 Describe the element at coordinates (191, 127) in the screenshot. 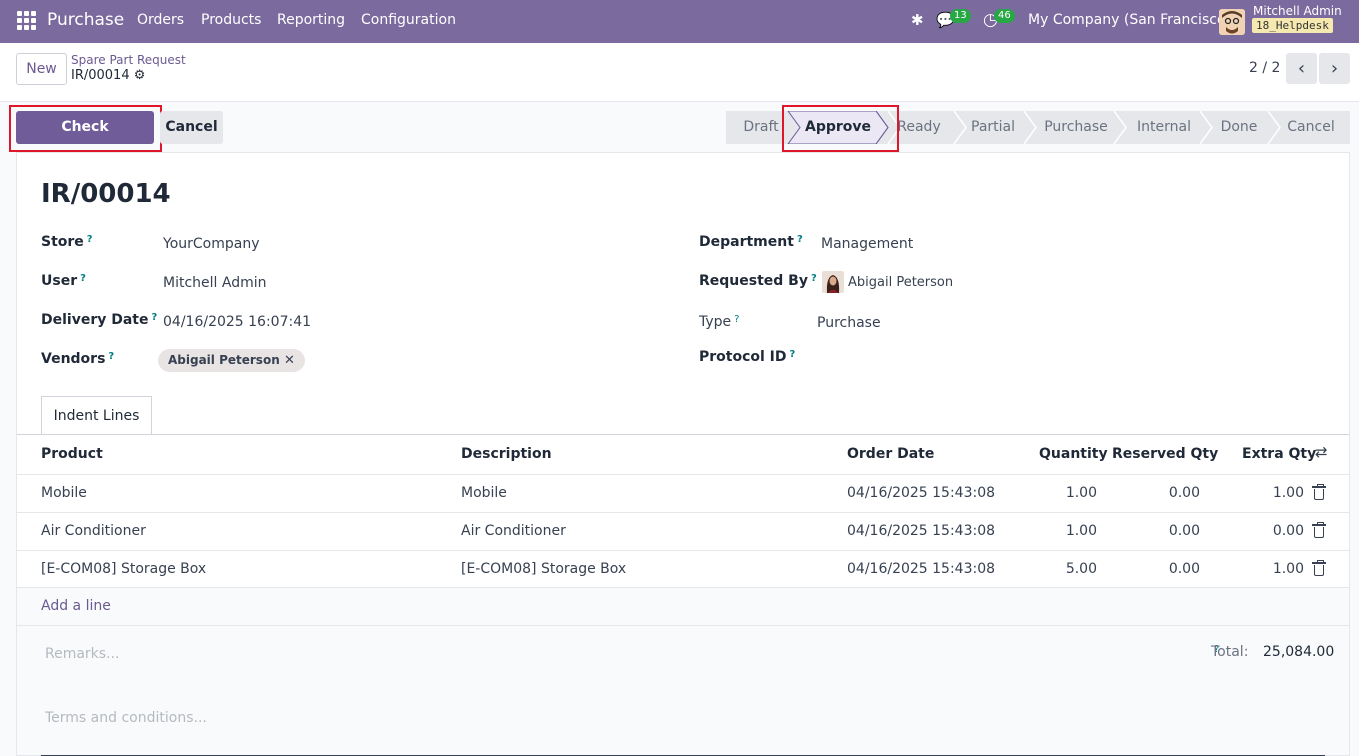

I see `cancel-button: Cancel` at that location.